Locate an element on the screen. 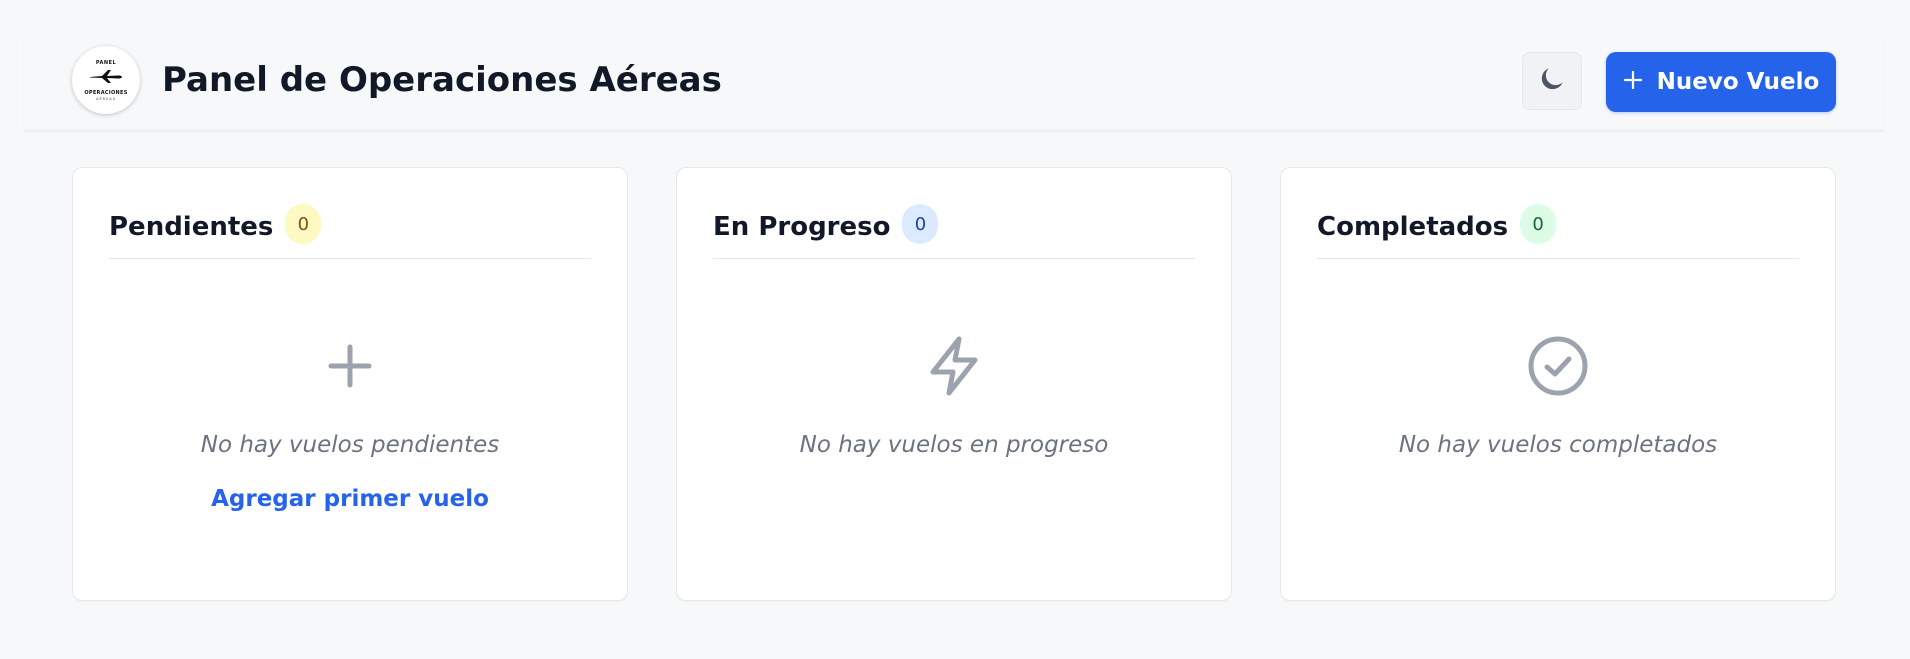 Image resolution: width=1910 pixels, height=659 pixels. new-flight-button: Nuevo Vuelo is located at coordinates (1721, 82).